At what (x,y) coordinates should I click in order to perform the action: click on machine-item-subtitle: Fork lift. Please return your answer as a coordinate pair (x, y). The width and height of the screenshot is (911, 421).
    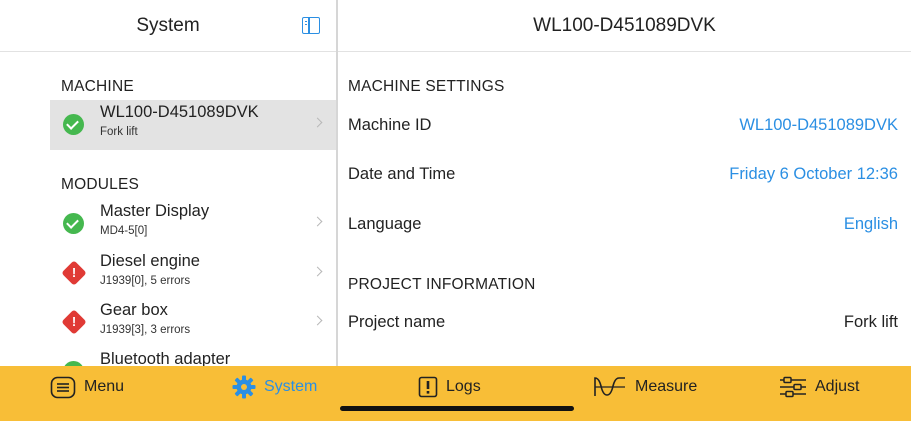
    Looking at the image, I should click on (119, 132).